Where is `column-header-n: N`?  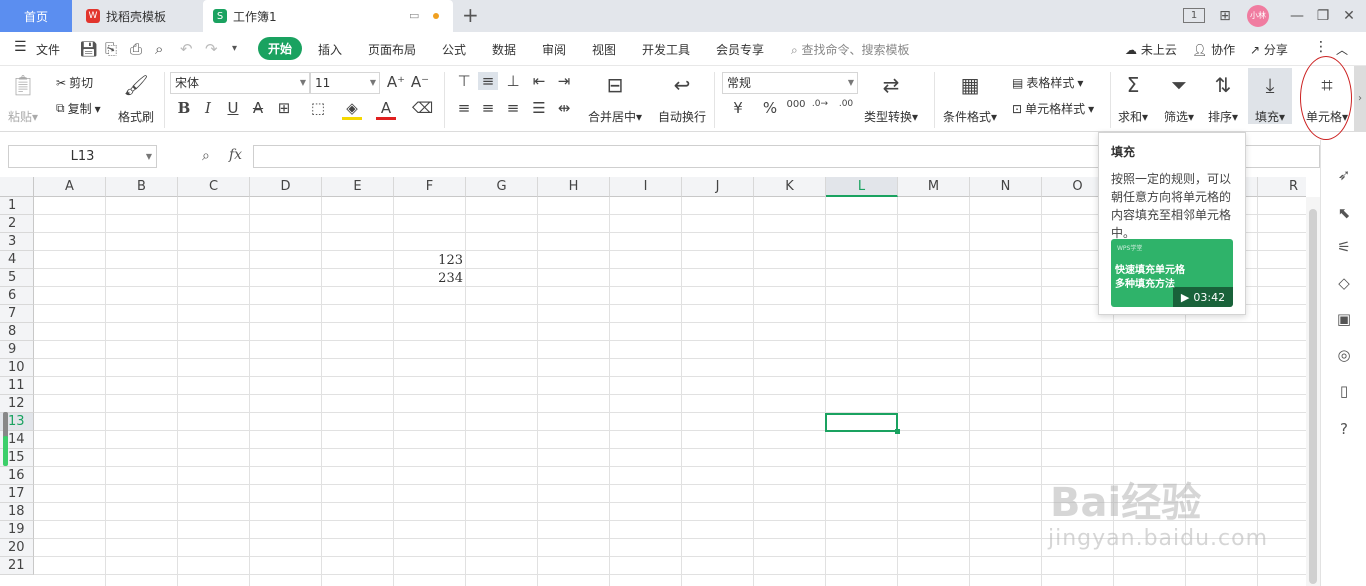
column-header-n: N is located at coordinates (1006, 187).